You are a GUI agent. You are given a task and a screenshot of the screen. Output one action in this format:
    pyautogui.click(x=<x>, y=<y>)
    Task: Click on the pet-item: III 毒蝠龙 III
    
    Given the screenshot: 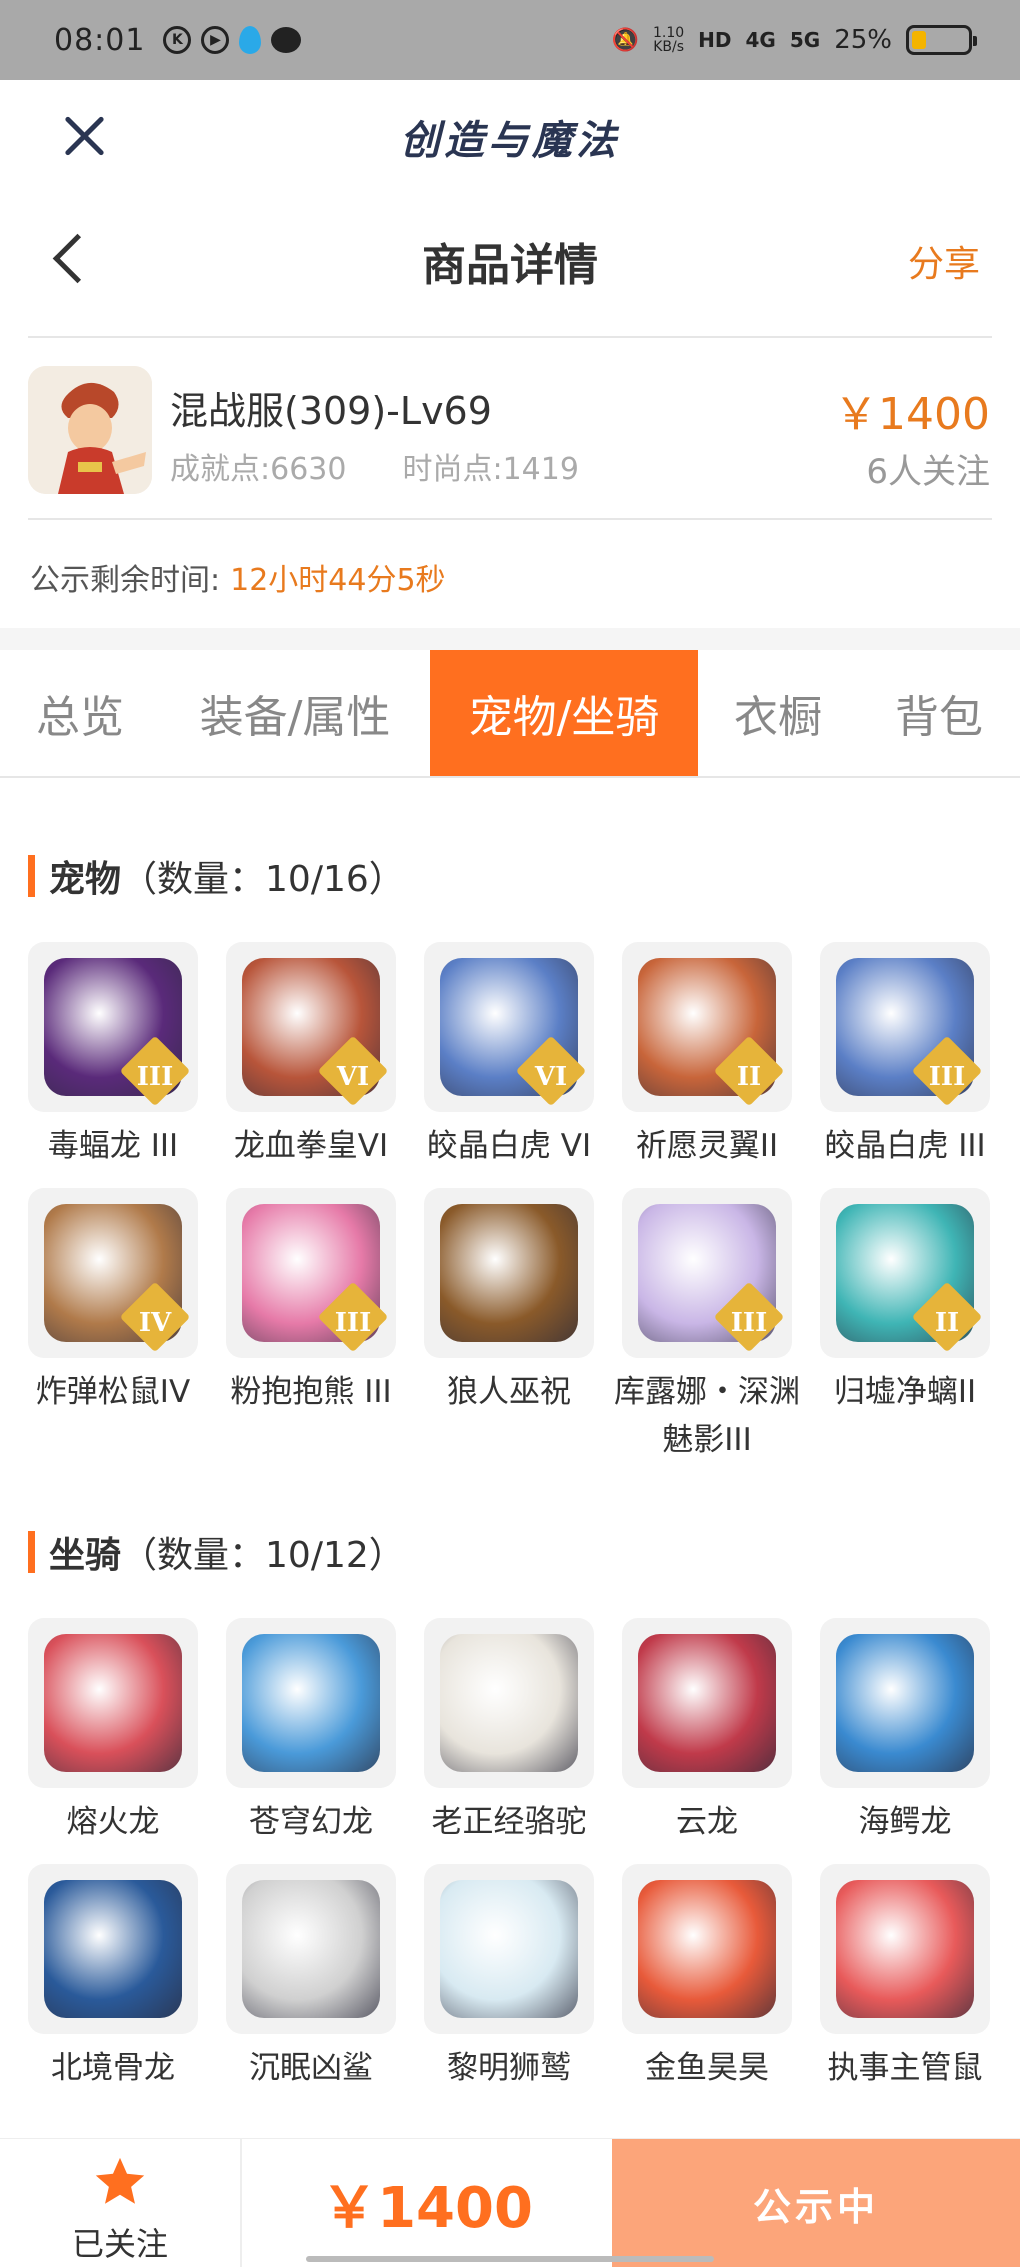 What is the action you would take?
    pyautogui.click(x=113, y=1056)
    